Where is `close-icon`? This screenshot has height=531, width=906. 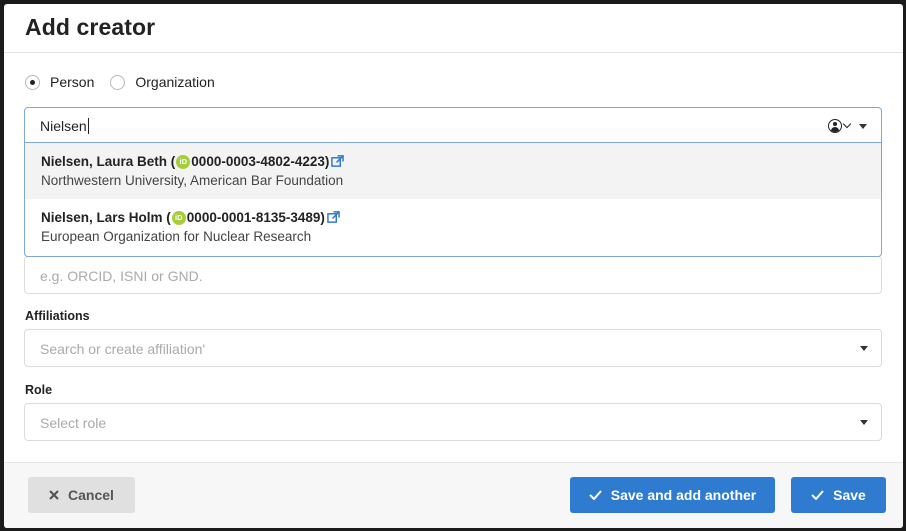 close-icon is located at coordinates (54, 495).